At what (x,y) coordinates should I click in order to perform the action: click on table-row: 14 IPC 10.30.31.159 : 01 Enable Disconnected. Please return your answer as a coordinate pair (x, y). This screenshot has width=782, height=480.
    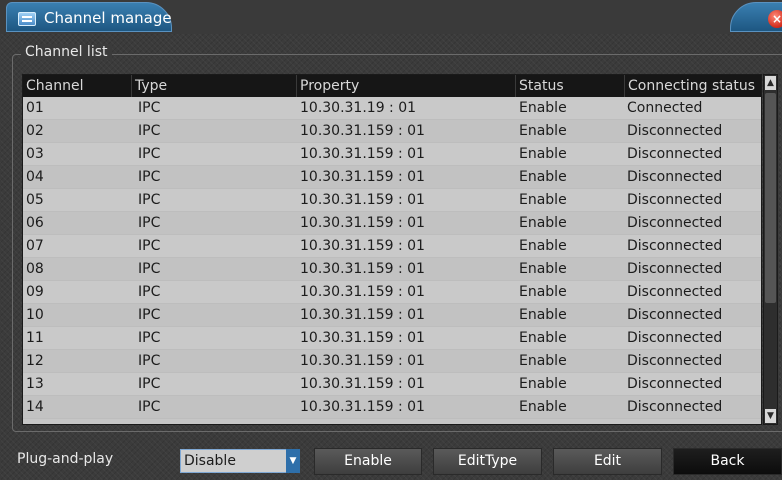
    Looking at the image, I should click on (392, 407).